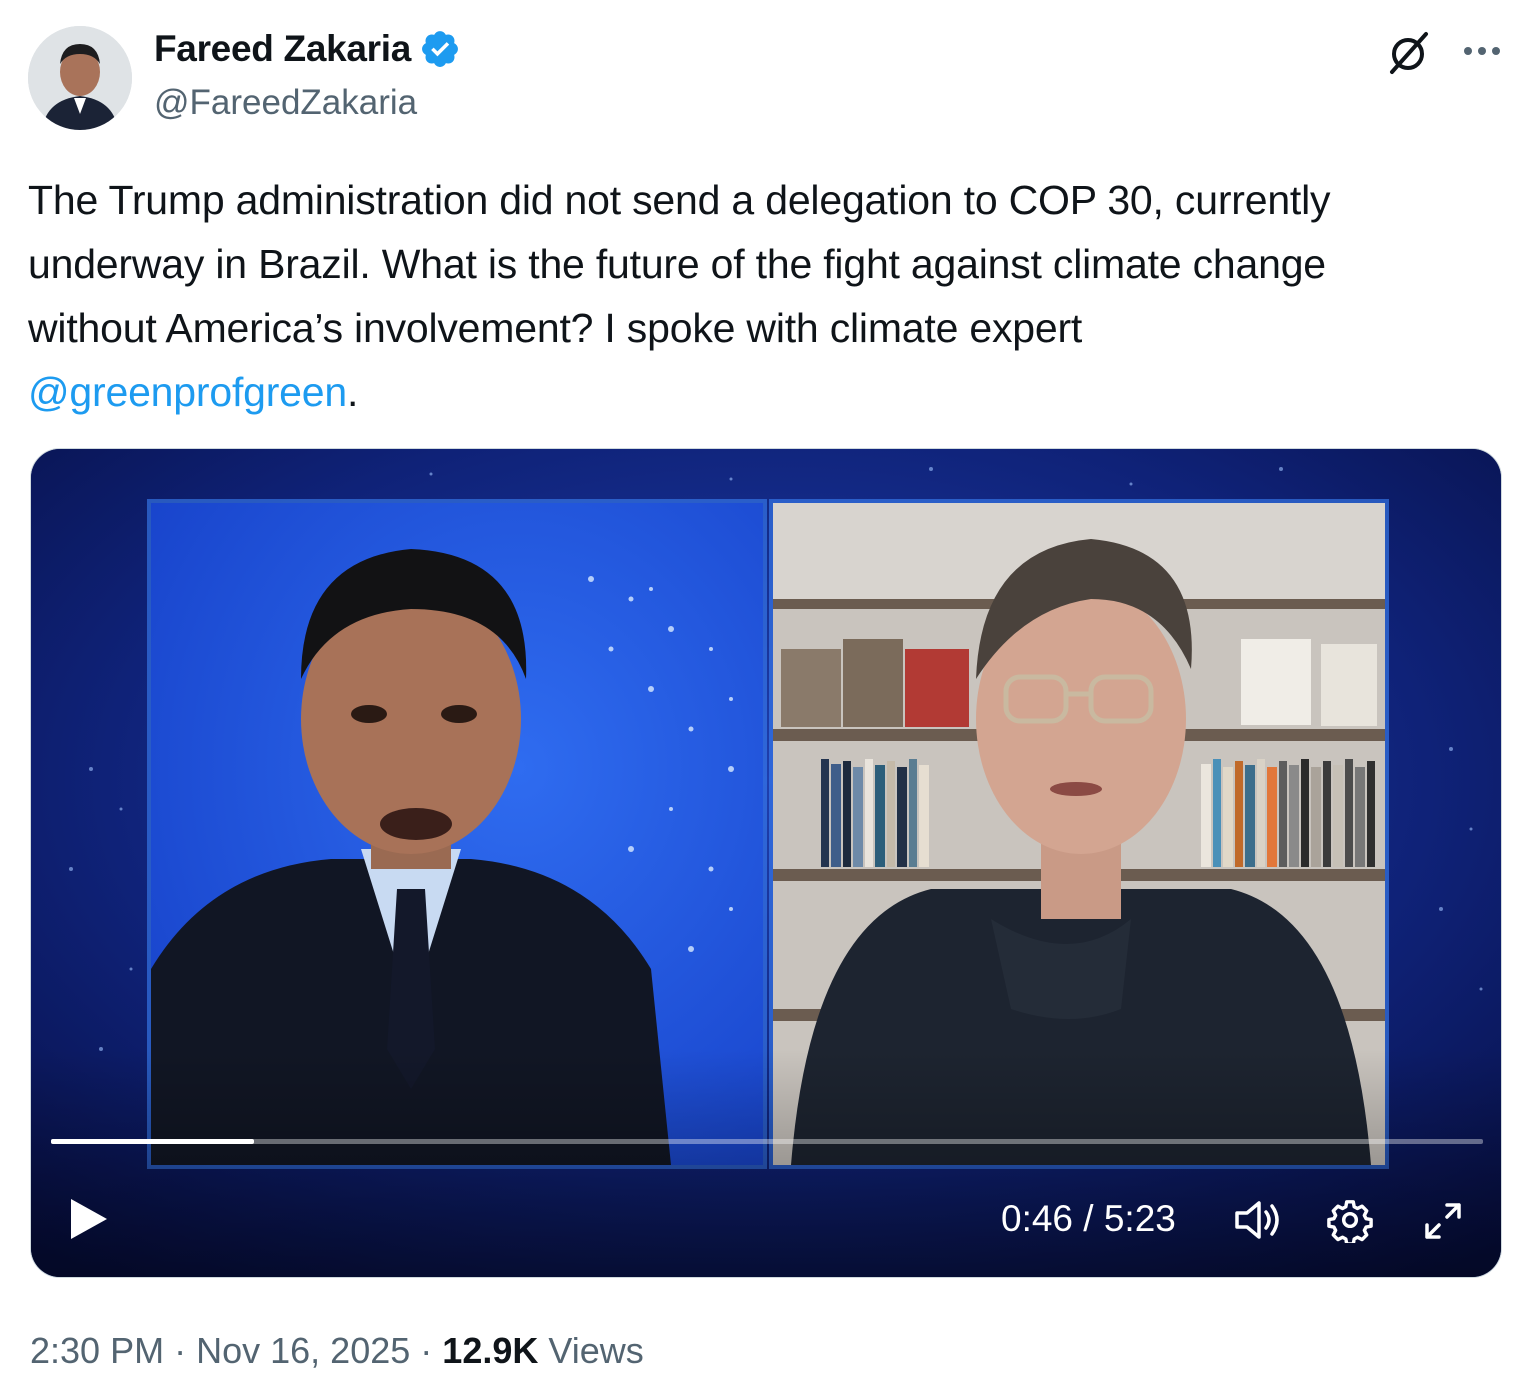  I want to click on author-display-name: Fareed Zakaria, so click(307, 49).